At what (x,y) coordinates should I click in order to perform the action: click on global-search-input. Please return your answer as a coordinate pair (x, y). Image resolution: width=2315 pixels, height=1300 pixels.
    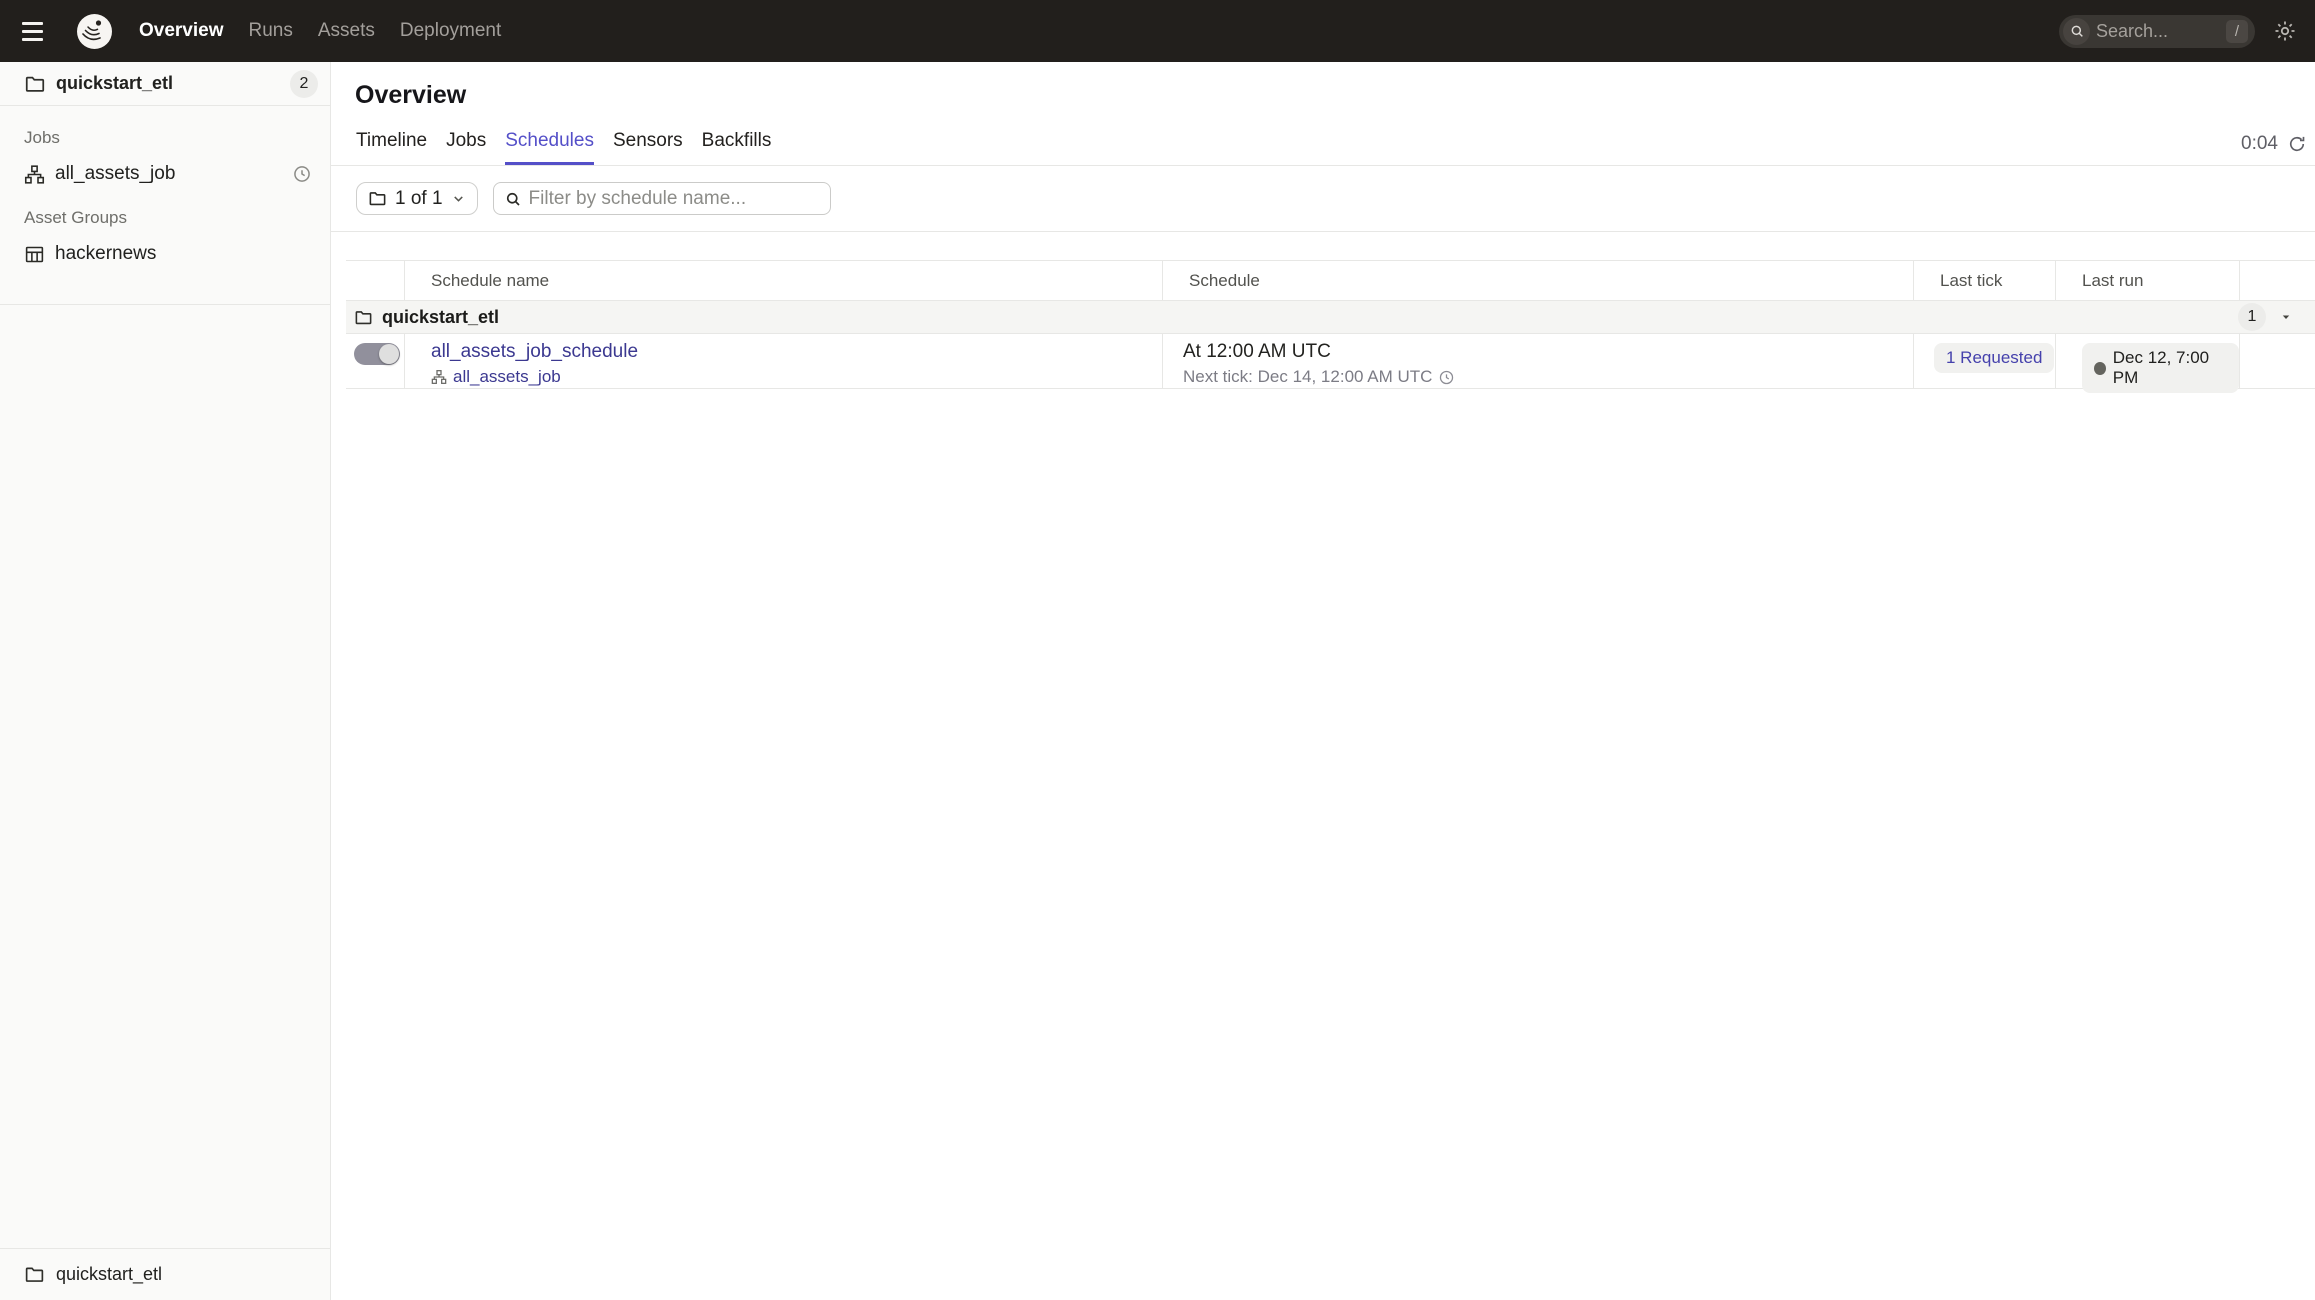
    Looking at the image, I should click on (2158, 31).